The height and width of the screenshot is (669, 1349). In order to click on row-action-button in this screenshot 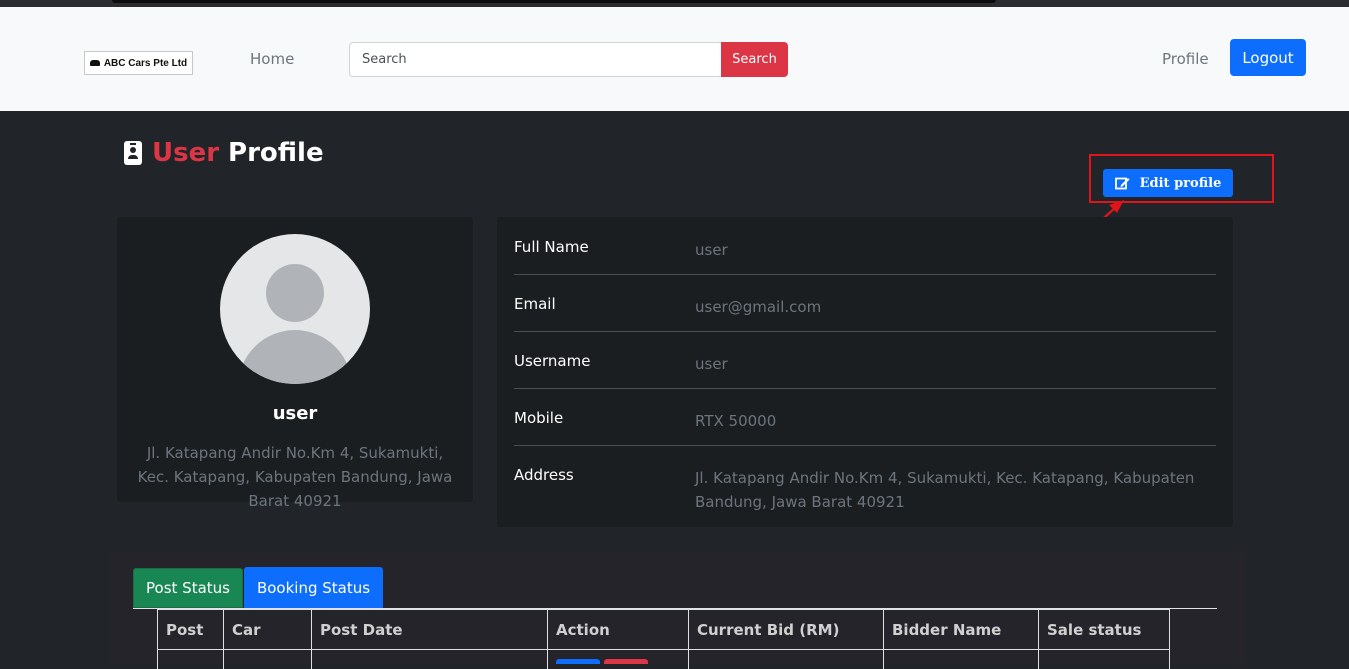, I will do `click(578, 661)`.